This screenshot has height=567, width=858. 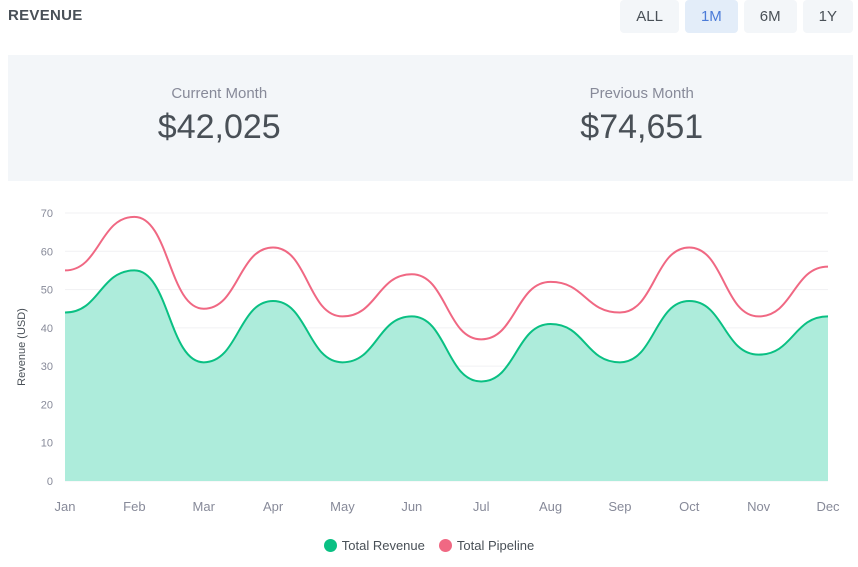 What do you see at coordinates (495, 545) in the screenshot?
I see `legend-label-pipeline: Total Pipeline` at bounding box center [495, 545].